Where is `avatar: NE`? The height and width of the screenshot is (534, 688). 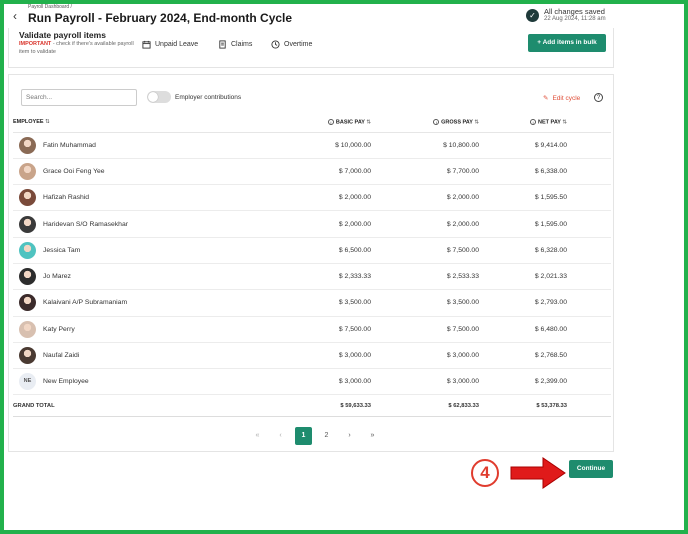 avatar: NE is located at coordinates (27, 382).